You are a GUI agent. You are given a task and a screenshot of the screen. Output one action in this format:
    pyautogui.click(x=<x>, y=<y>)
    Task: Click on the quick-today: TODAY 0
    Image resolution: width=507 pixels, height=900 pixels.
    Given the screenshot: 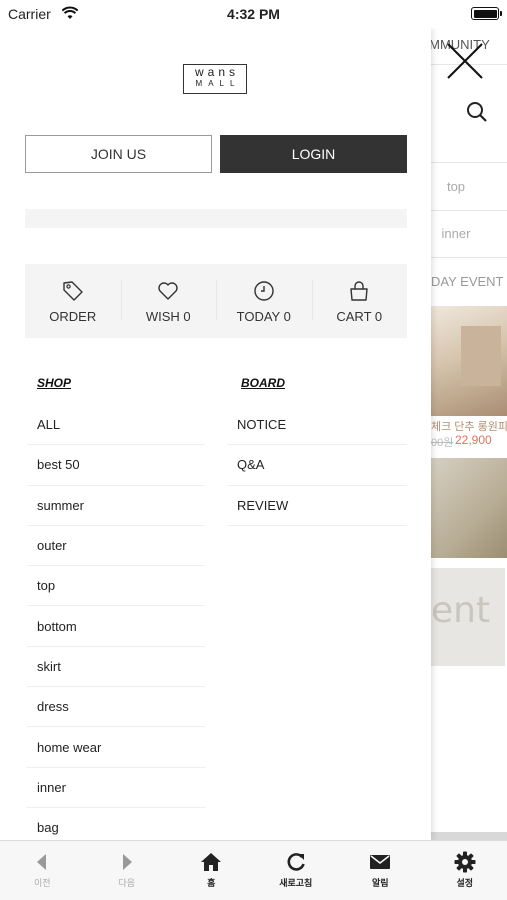 What is the action you would take?
    pyautogui.click(x=264, y=301)
    